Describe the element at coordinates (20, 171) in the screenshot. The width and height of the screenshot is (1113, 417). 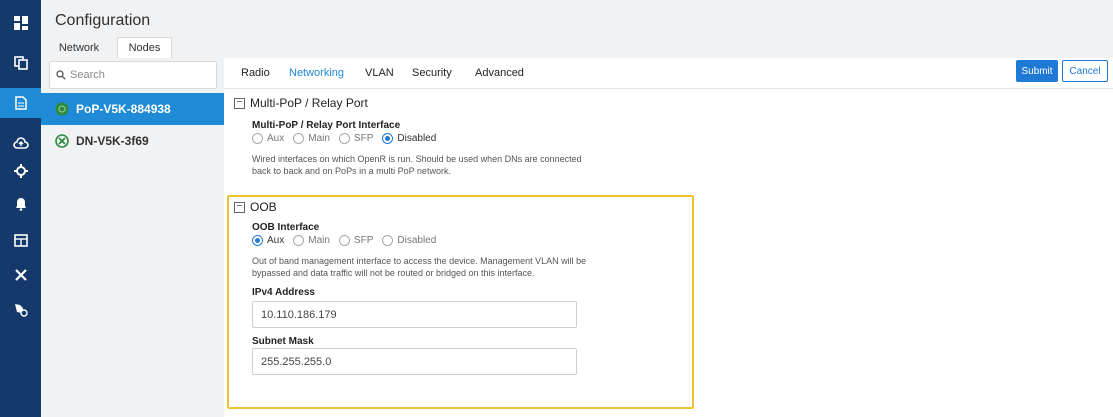
I see `crosshair-icon` at that location.